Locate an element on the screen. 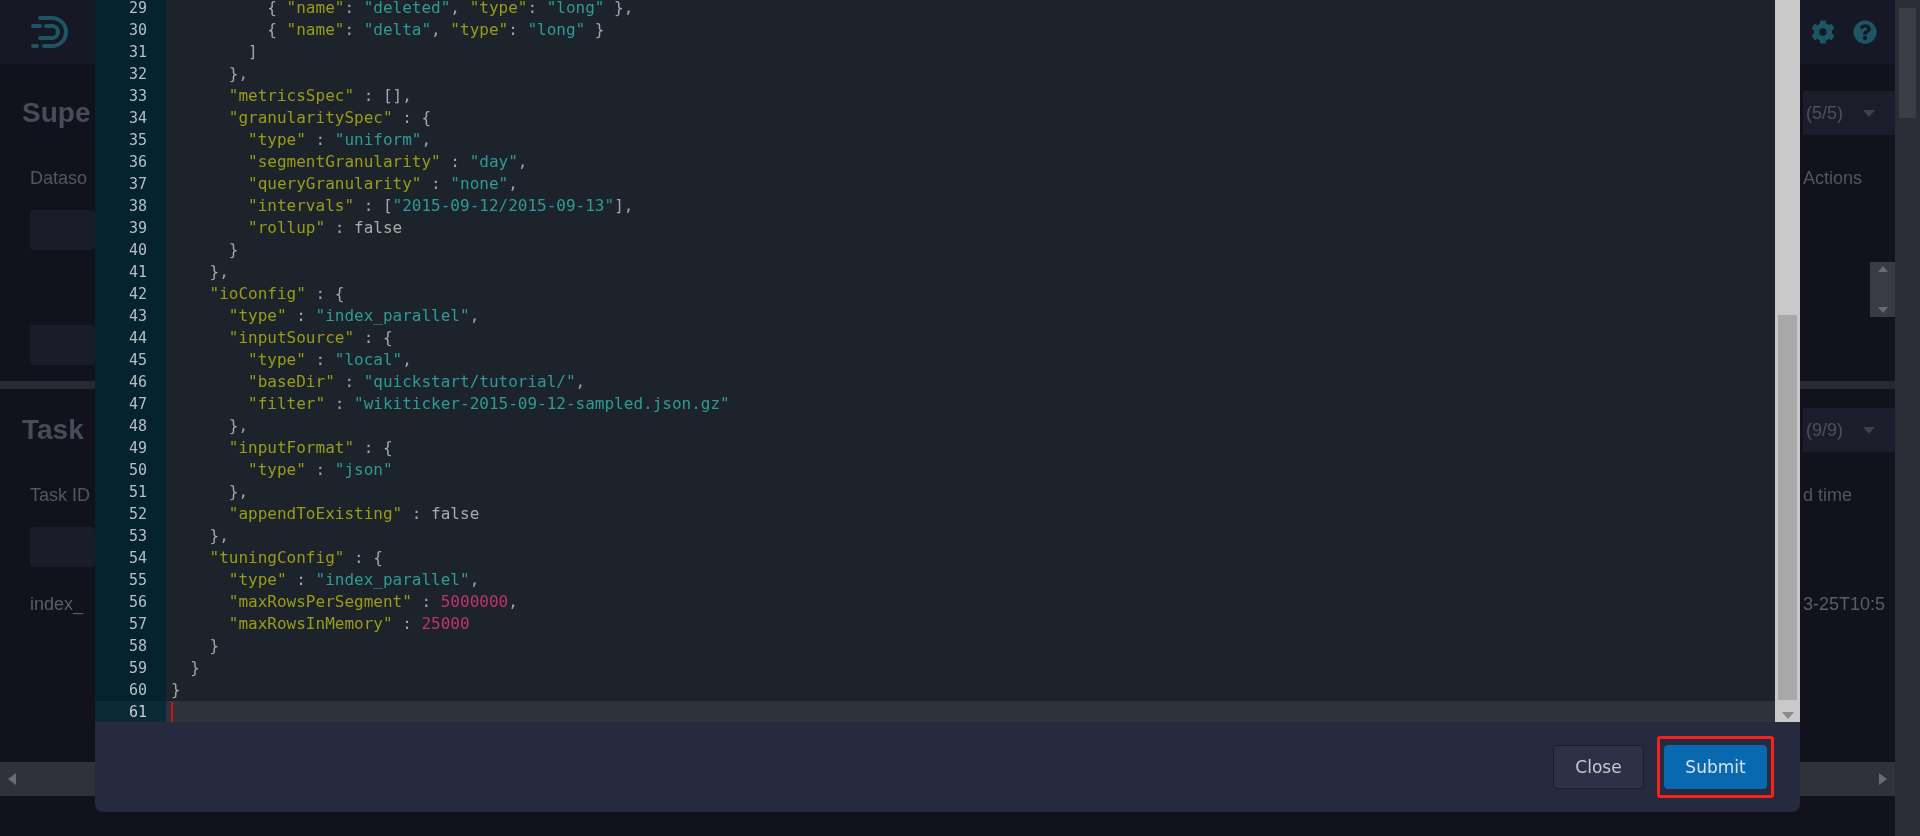 This screenshot has width=1920, height=836. line-number: 52 is located at coordinates (137, 514).